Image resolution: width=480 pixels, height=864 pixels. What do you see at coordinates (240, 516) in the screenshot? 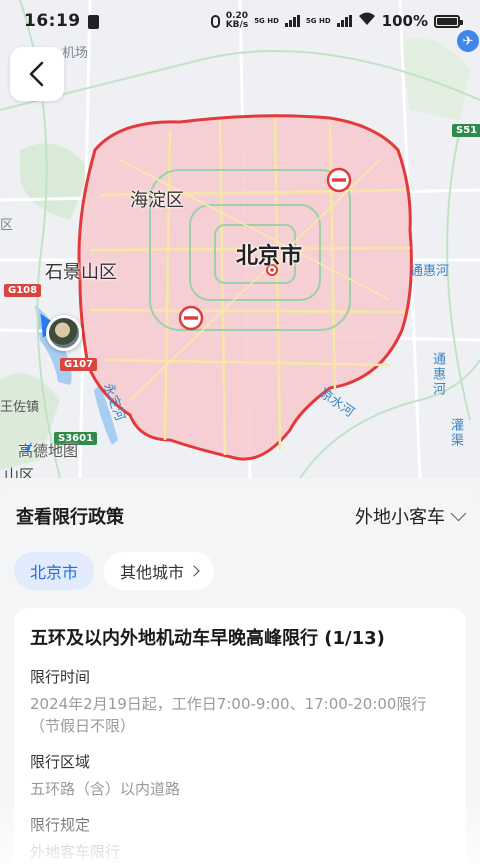
I see `sheet-header: 查看限行政策 外地小客车` at bounding box center [240, 516].